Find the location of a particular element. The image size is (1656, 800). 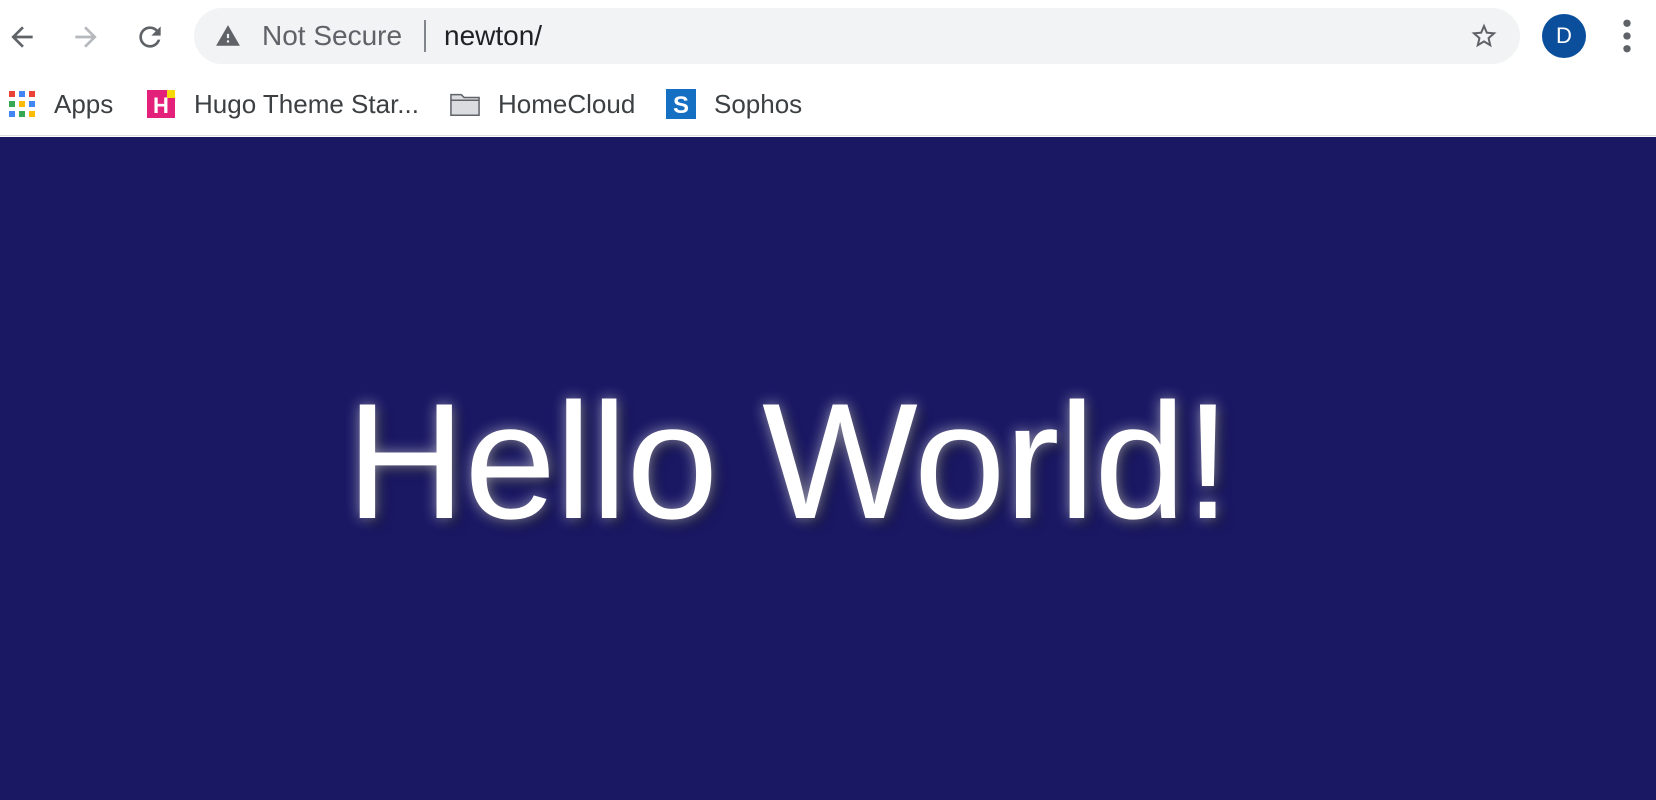

bookmark-apps: Apps is located at coordinates (60, 104).